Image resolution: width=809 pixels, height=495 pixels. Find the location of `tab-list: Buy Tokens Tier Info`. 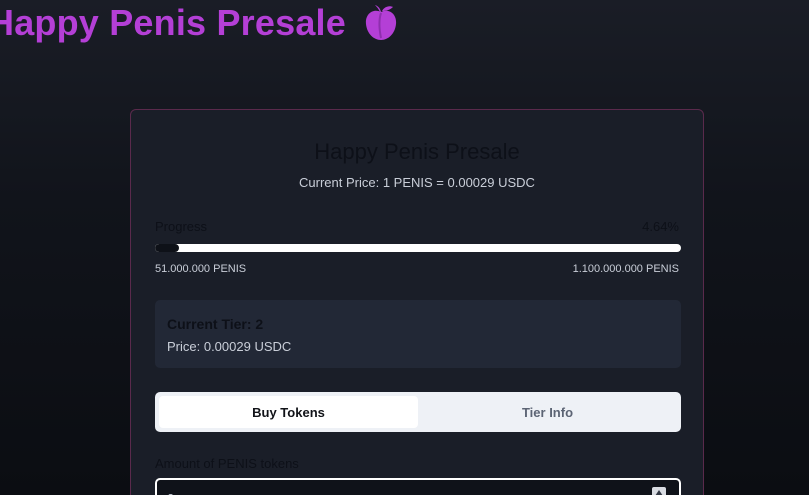

tab-list: Buy Tokens Tier Info is located at coordinates (418, 412).